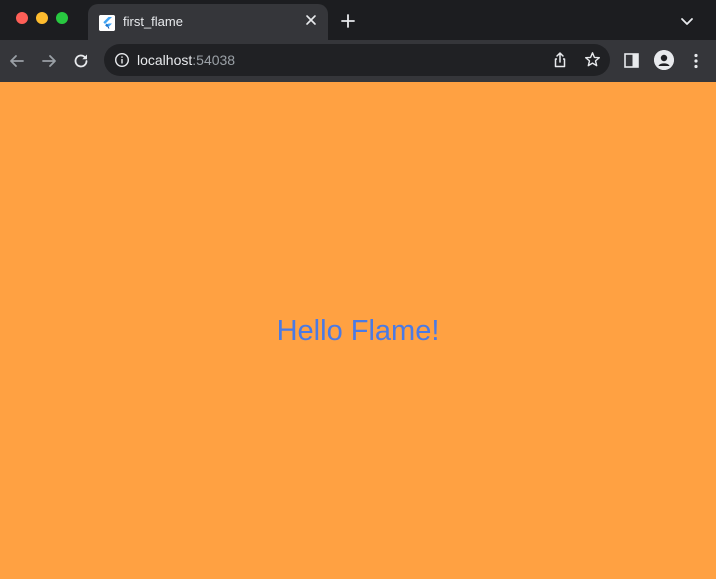  Describe the element at coordinates (687, 21) in the screenshot. I see `chevron-down-icon` at that location.